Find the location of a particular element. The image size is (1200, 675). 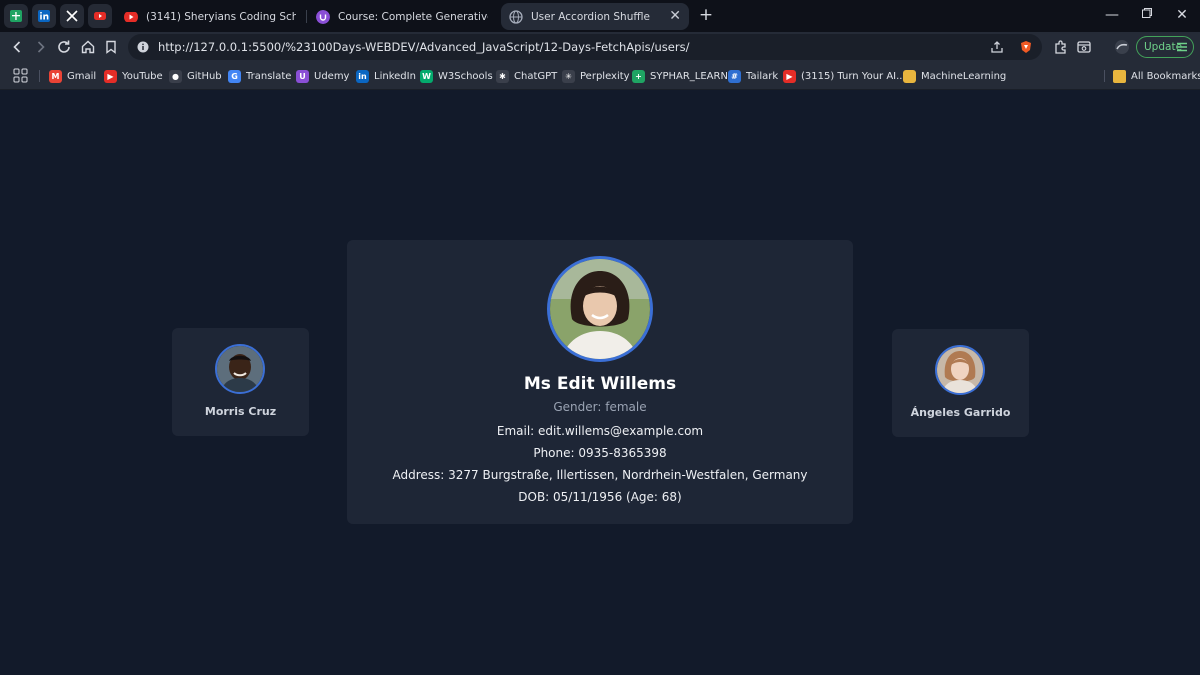

close-window-icon: ✕ is located at coordinates (1182, 15).